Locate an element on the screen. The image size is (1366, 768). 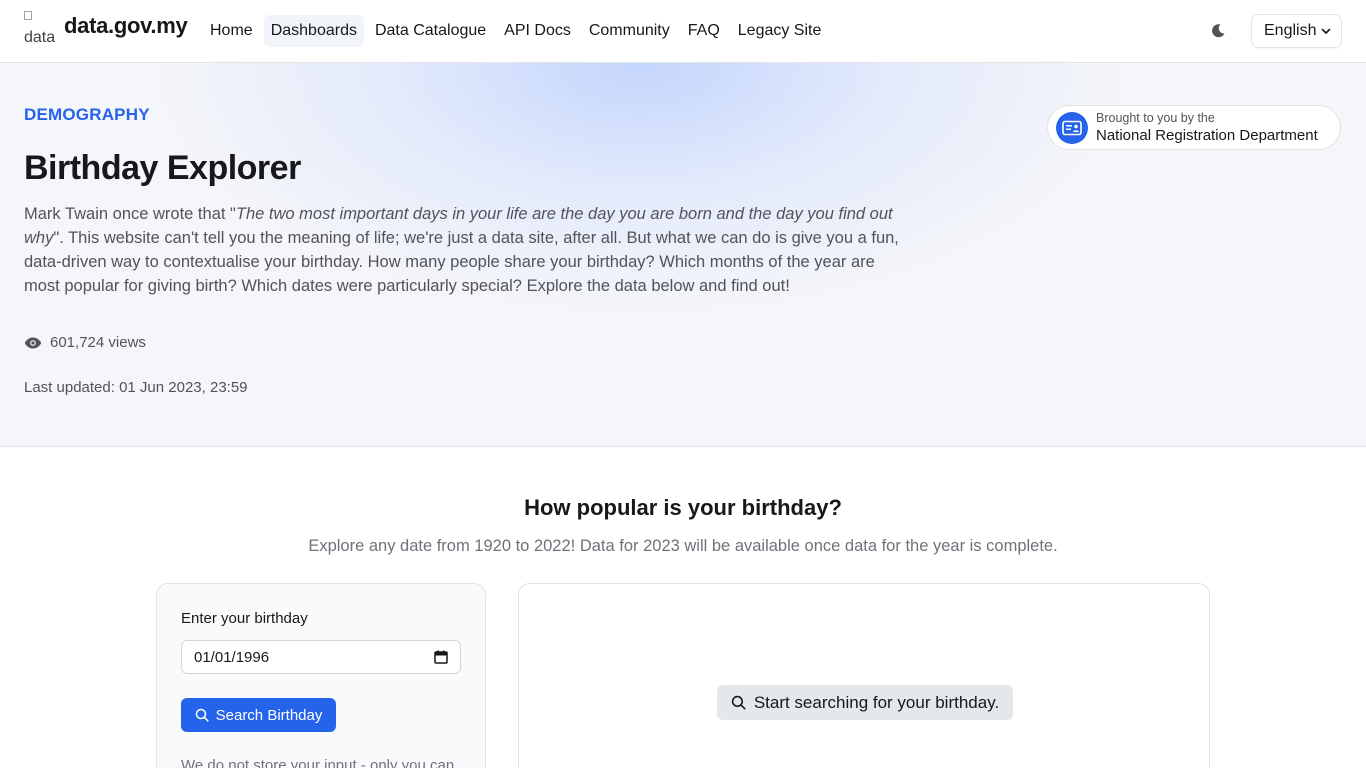
nav-home: Home is located at coordinates (231, 31).